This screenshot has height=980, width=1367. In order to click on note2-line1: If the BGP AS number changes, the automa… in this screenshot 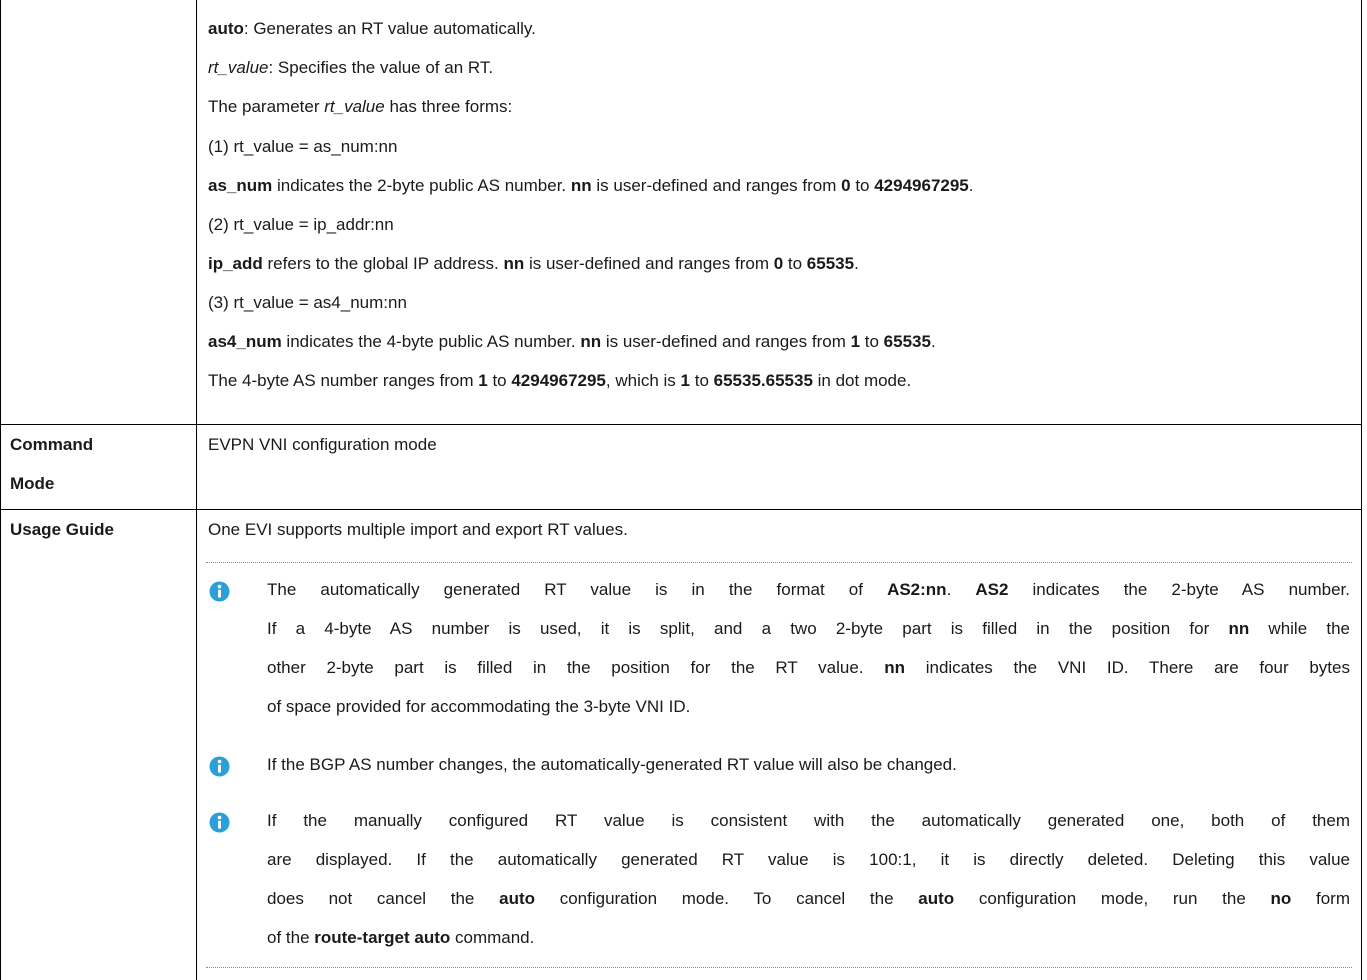, I will do `click(612, 764)`.